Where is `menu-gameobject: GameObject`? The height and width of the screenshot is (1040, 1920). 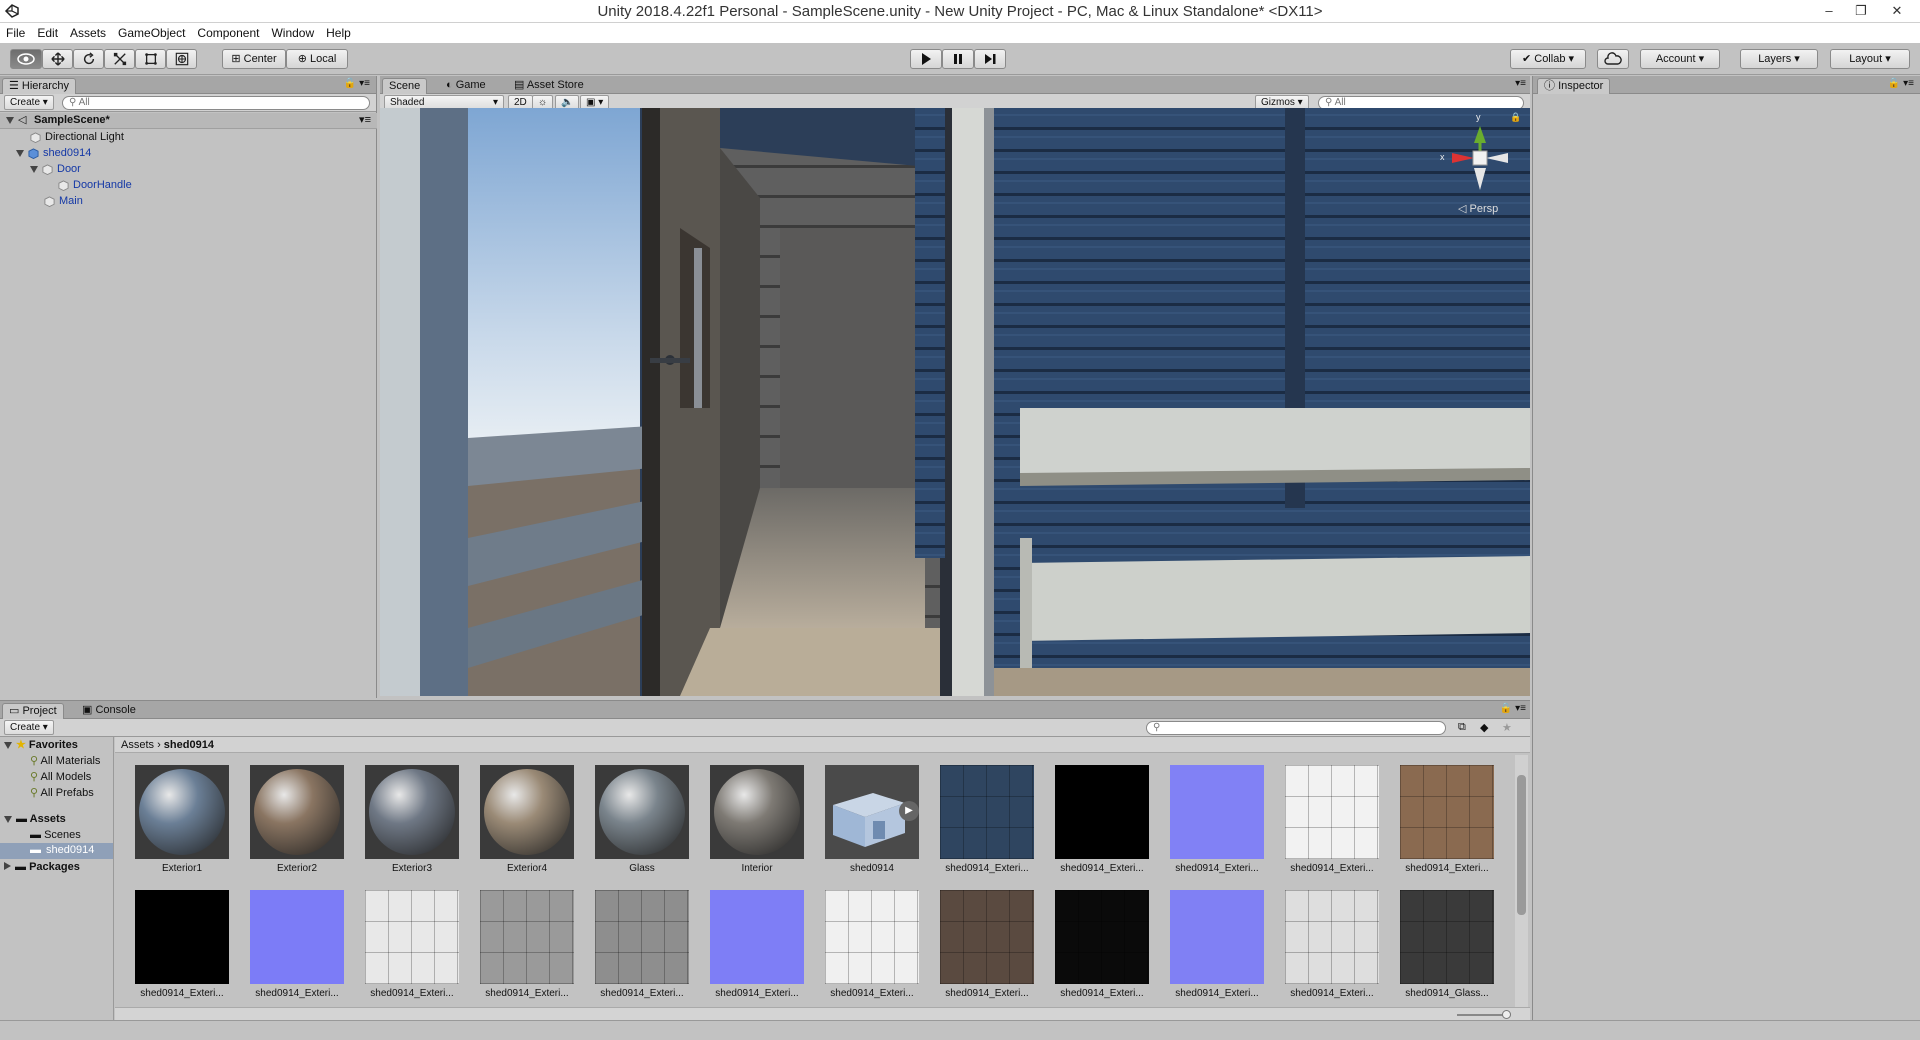 menu-gameobject: GameObject is located at coordinates (151, 33).